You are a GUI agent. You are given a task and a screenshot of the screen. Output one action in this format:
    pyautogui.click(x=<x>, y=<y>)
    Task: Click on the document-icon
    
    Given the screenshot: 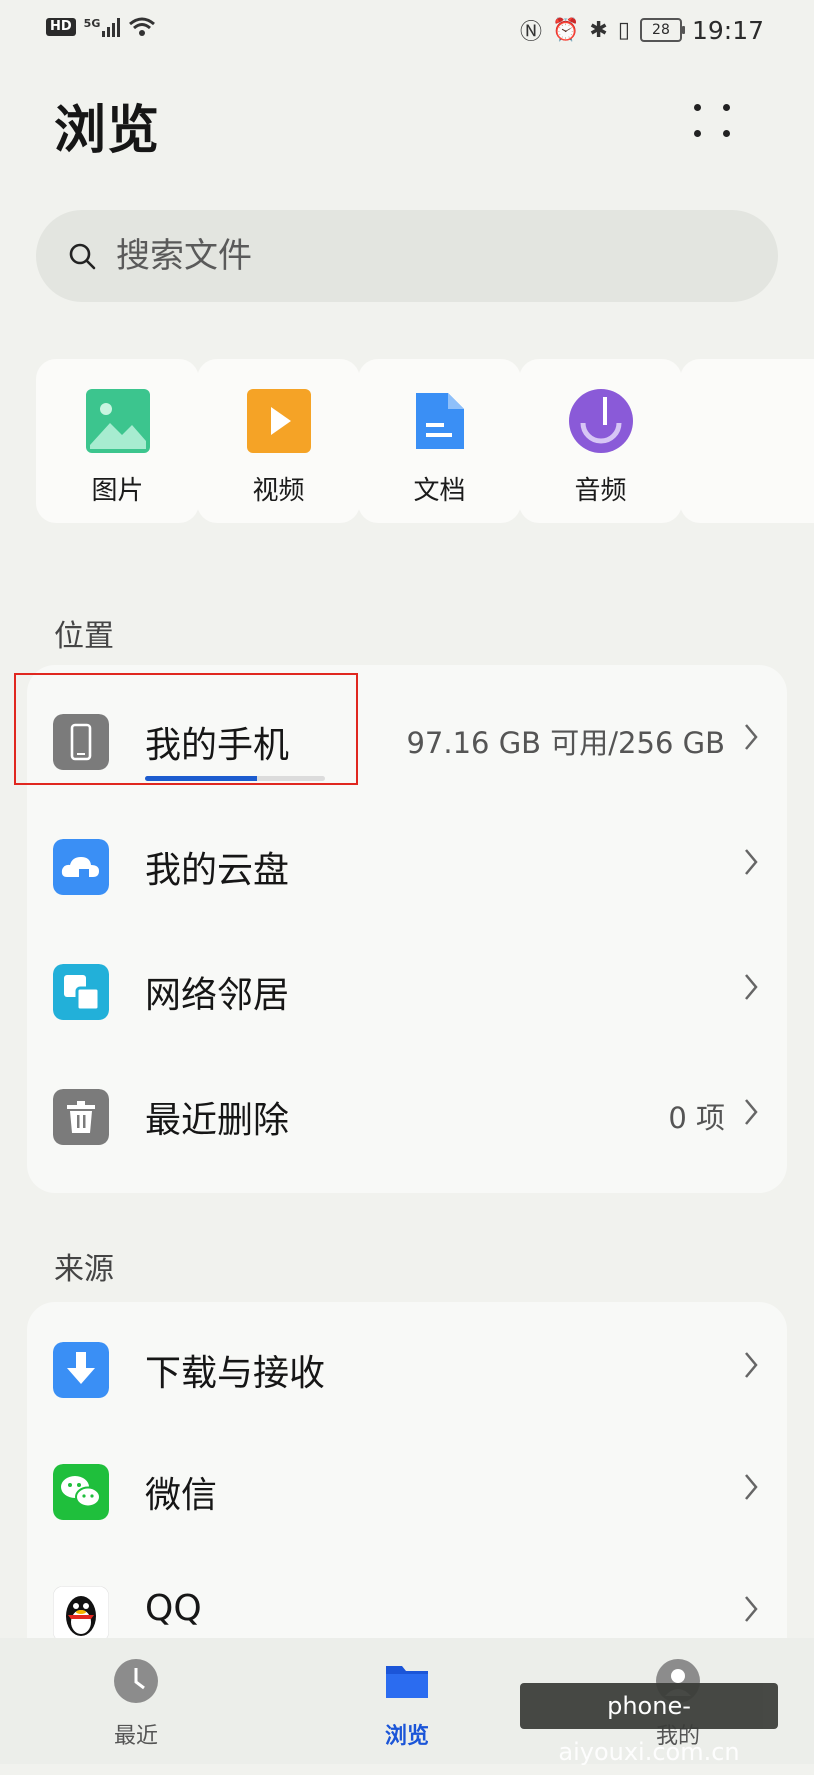 What is the action you would take?
    pyautogui.click(x=439, y=421)
    